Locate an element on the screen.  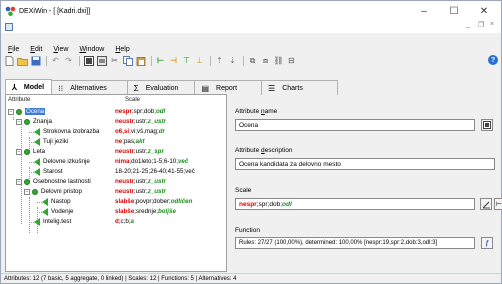
duplicate-attribute-icon: ⊥ is located at coordinates (199, 61).